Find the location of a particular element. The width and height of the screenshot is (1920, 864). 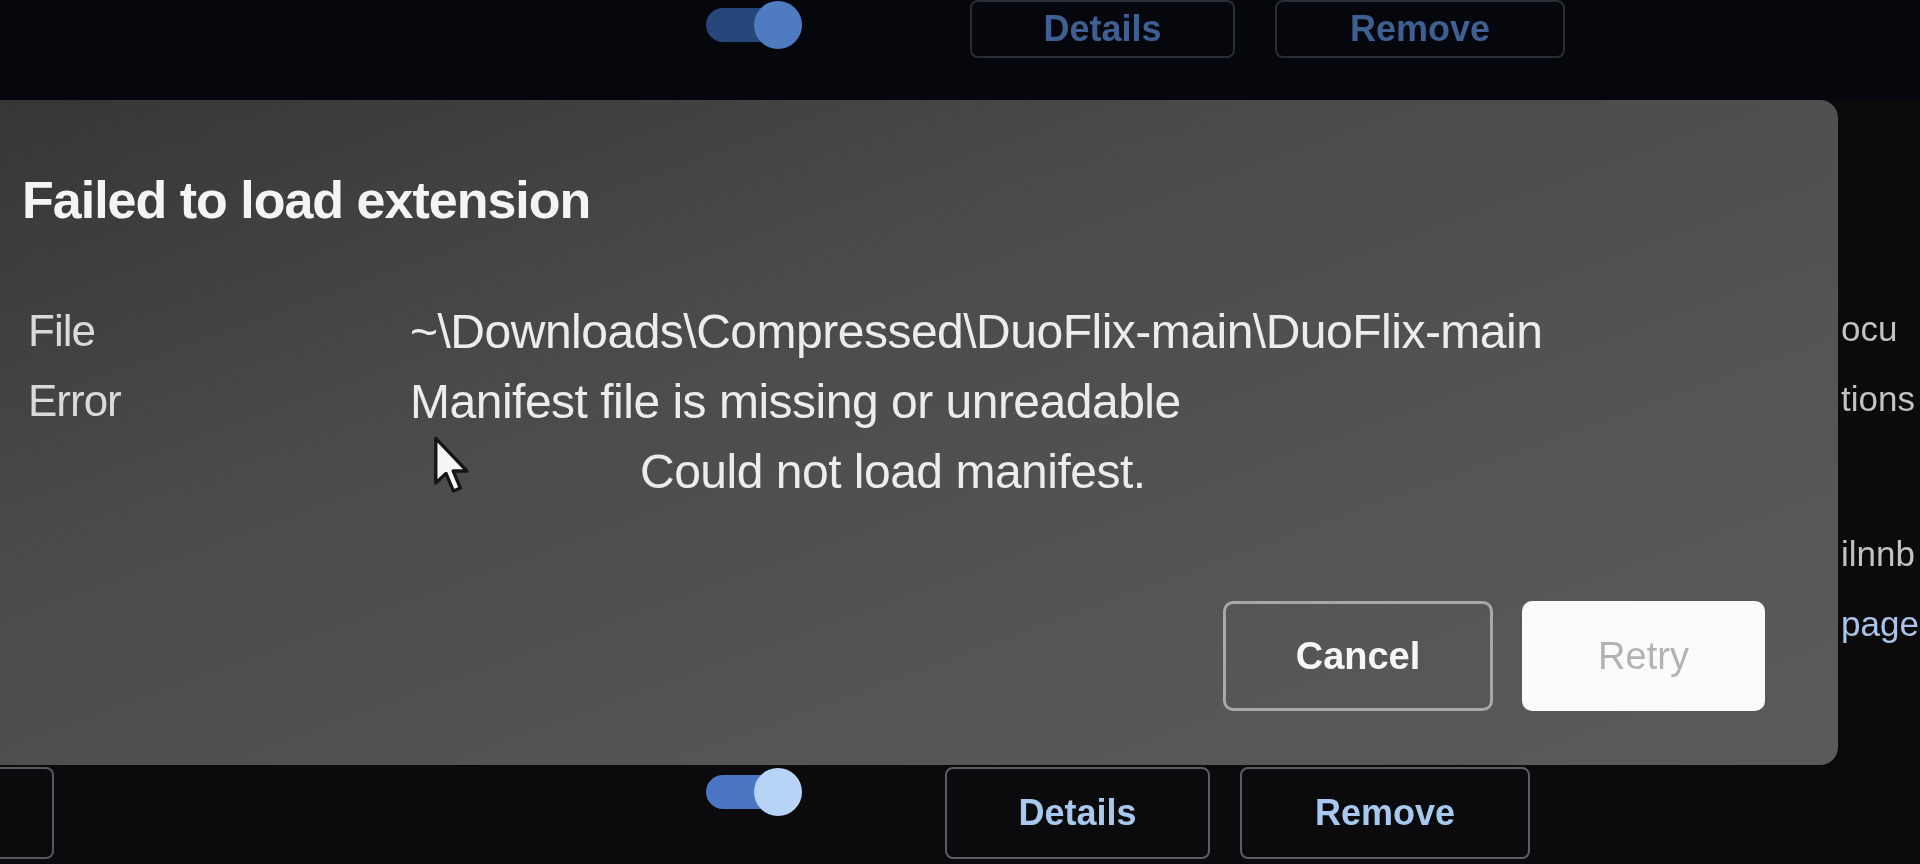

error-detail: Could not load manifest. is located at coordinates (893, 471).